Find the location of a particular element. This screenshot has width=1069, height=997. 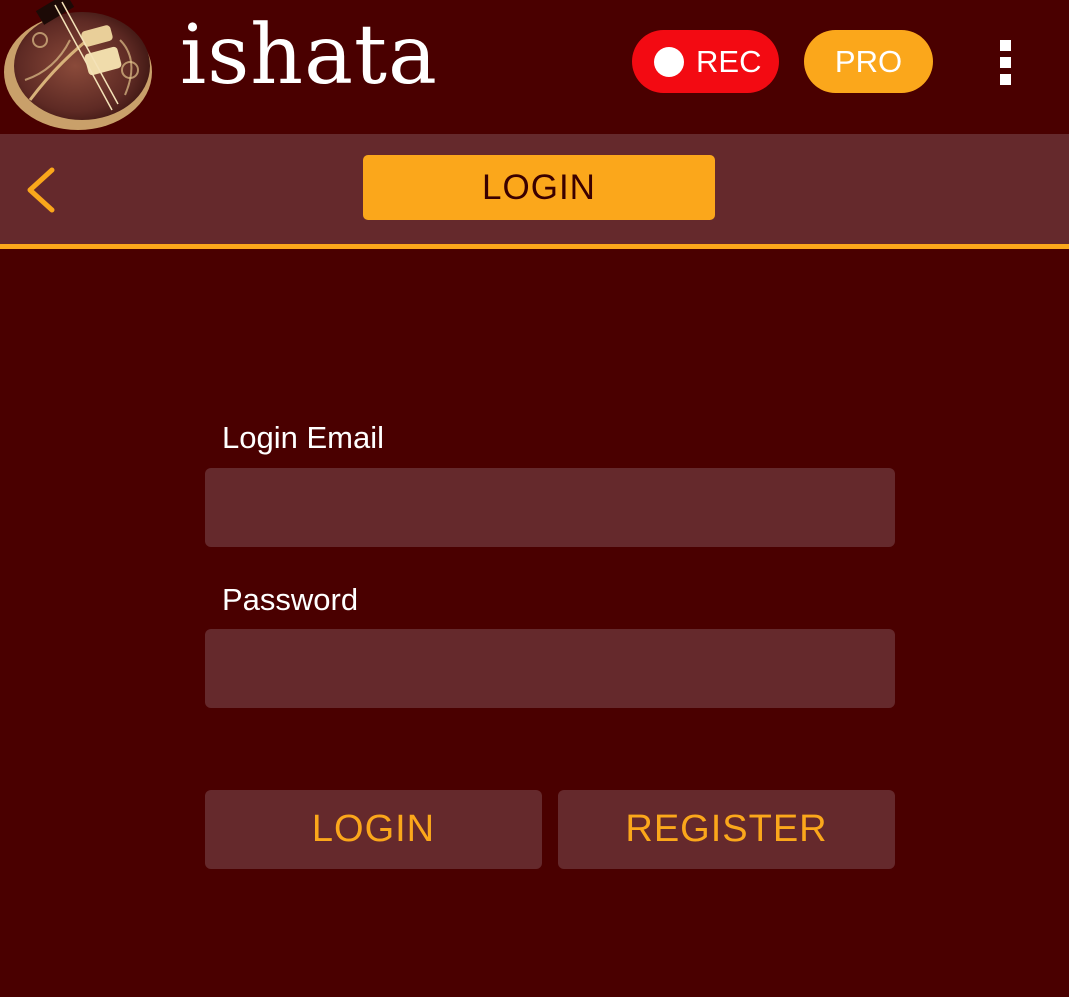

password-label: Password is located at coordinates (290, 599).